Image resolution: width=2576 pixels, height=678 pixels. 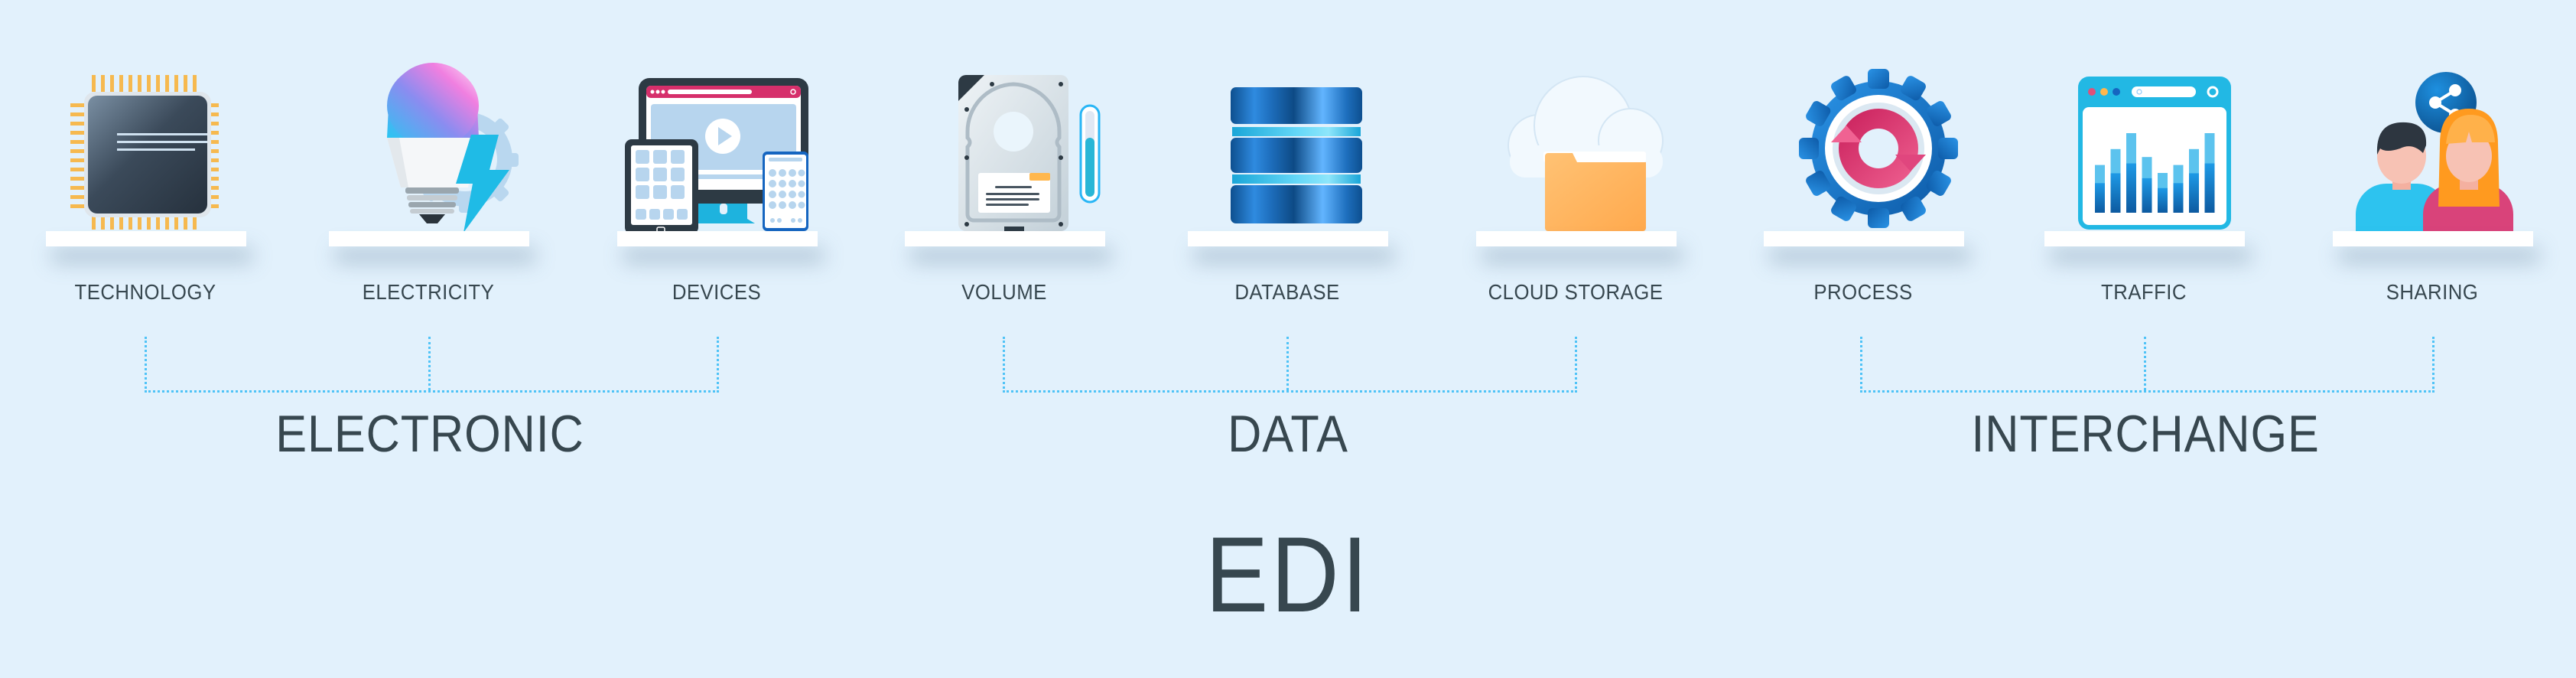 What do you see at coordinates (1004, 147) in the screenshot?
I see `hard-drive-level-icon` at bounding box center [1004, 147].